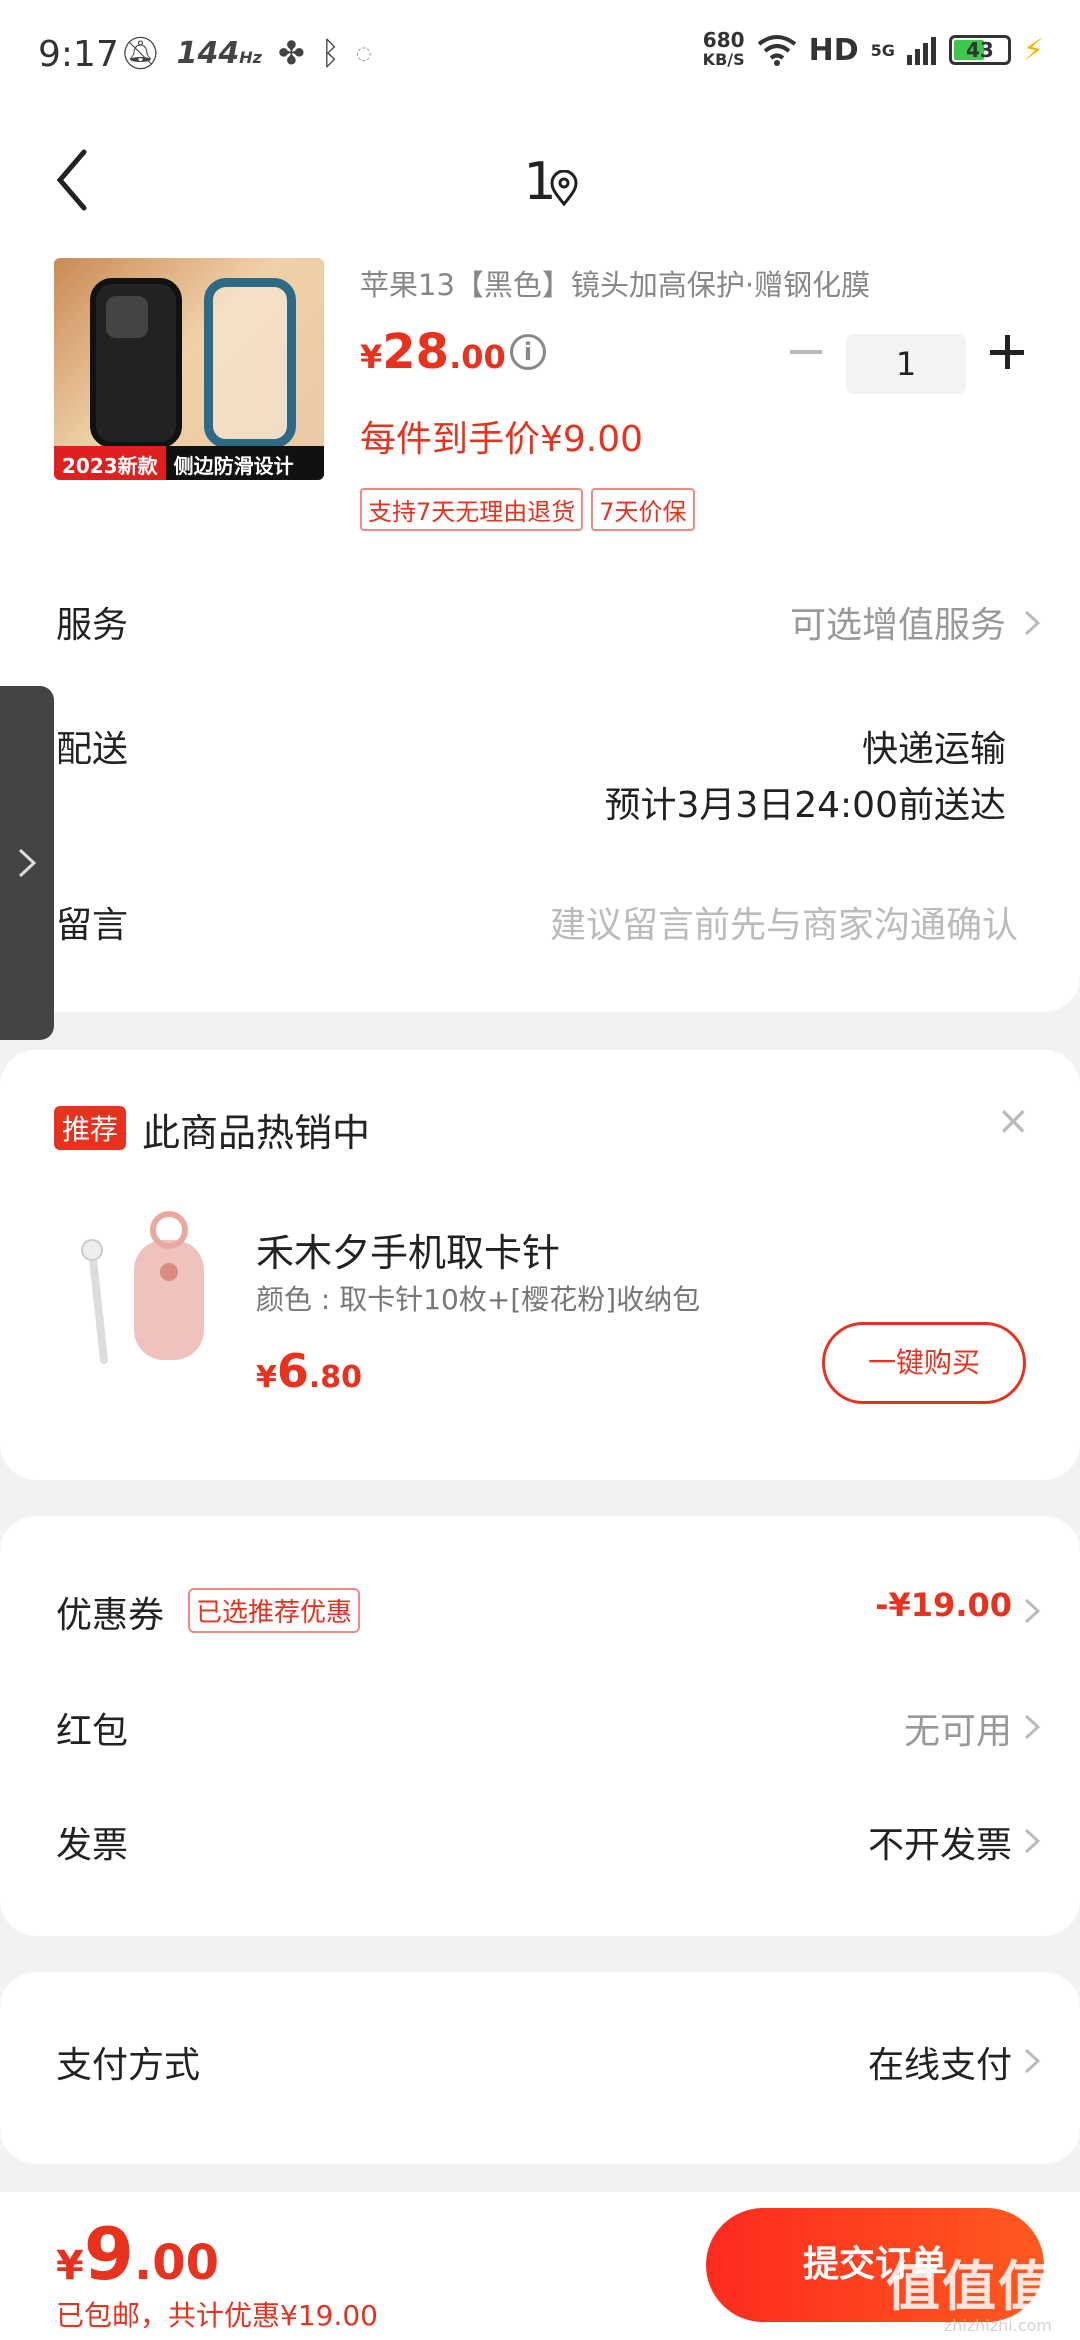  I want to click on coupon-label: 优惠券, so click(110, 1615).